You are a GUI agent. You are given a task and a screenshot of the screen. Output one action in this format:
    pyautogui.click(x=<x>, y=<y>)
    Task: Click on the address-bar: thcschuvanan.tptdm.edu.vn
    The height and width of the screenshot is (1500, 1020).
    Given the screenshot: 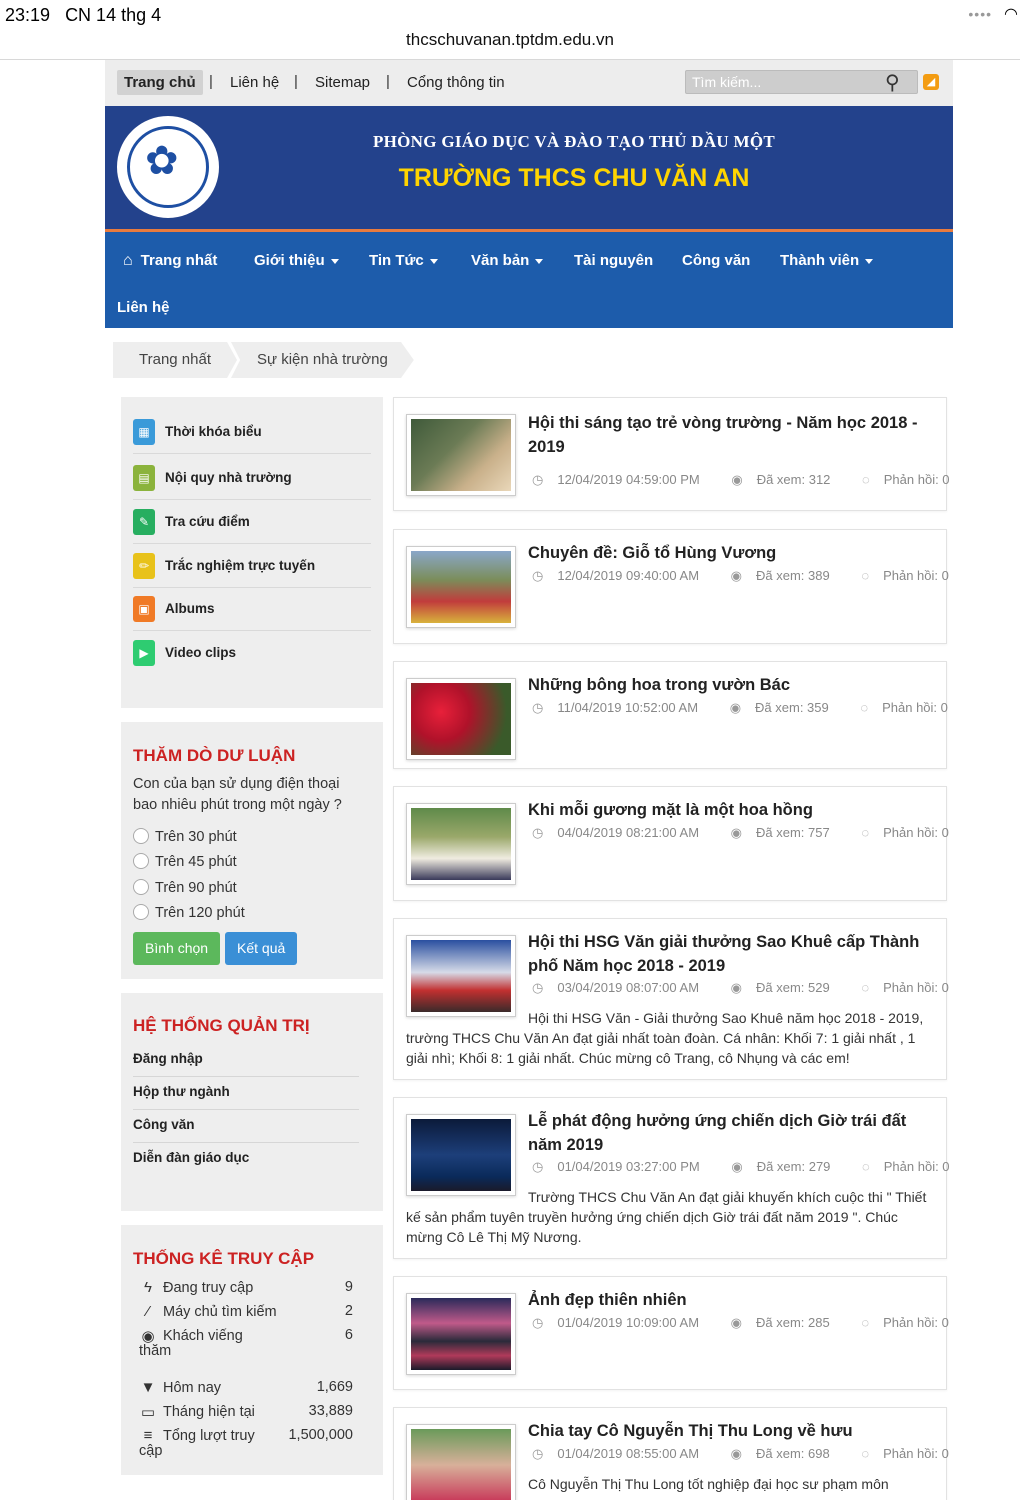 What is the action you would take?
    pyautogui.click(x=510, y=45)
    